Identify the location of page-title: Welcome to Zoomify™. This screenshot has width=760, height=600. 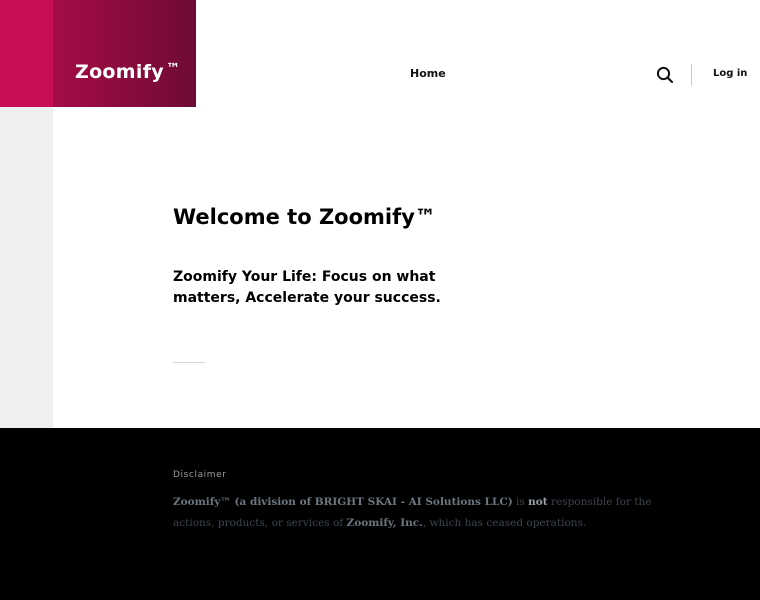
(304, 217).